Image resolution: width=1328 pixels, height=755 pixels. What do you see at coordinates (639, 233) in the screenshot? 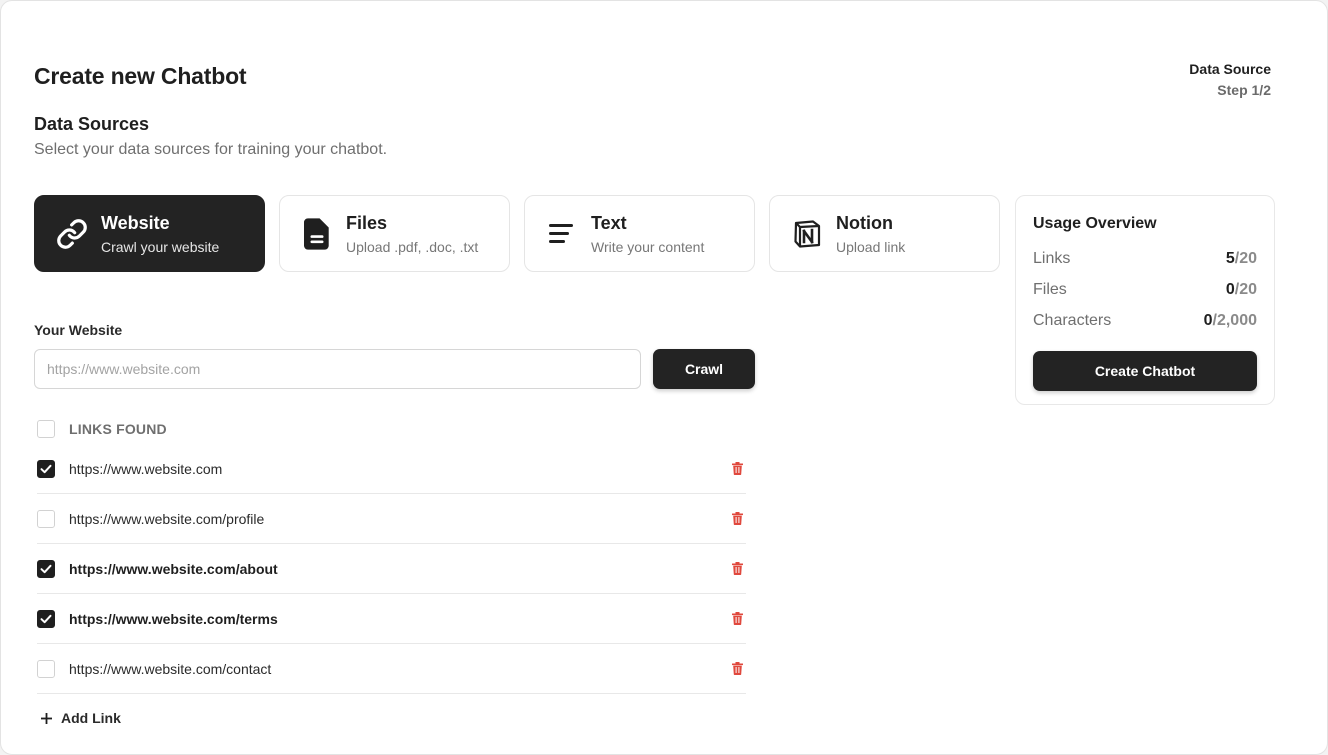
I see `source-card-text: Text Write your content` at bounding box center [639, 233].